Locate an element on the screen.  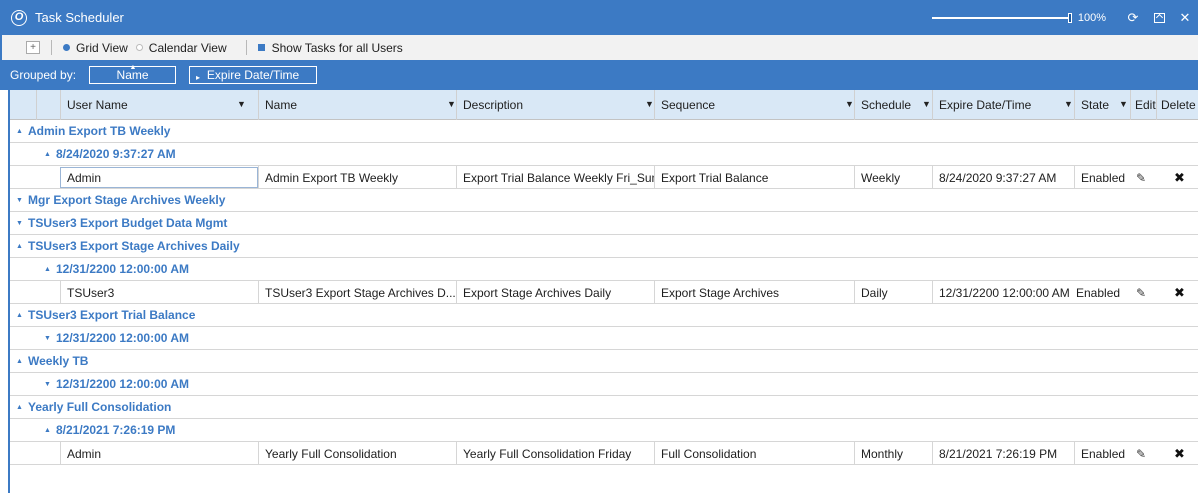
calendar-view-radio: Calendar View is located at coordinates (181, 47).